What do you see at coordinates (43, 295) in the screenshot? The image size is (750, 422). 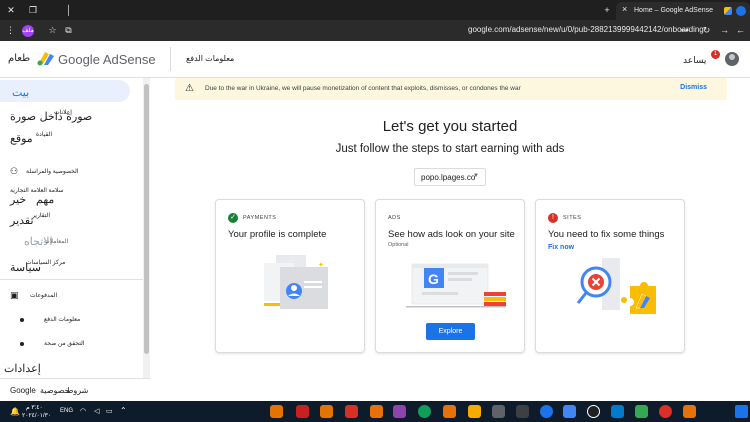 I see `sidebar-item-payments: المدفوعات` at bounding box center [43, 295].